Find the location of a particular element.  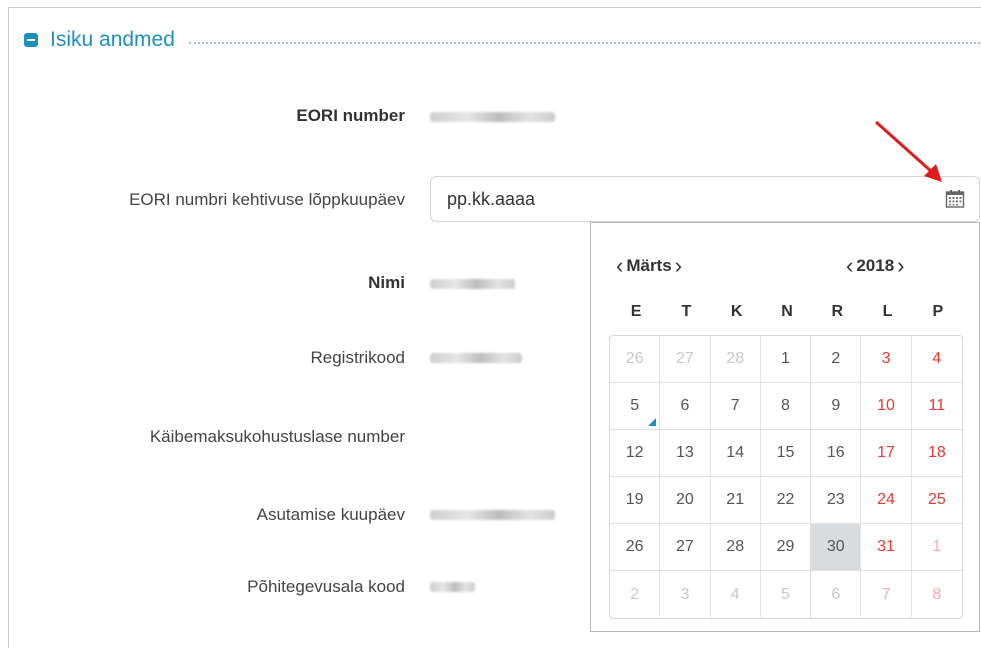

activity-code-label: Põhitegevusala kood is located at coordinates (326, 586).